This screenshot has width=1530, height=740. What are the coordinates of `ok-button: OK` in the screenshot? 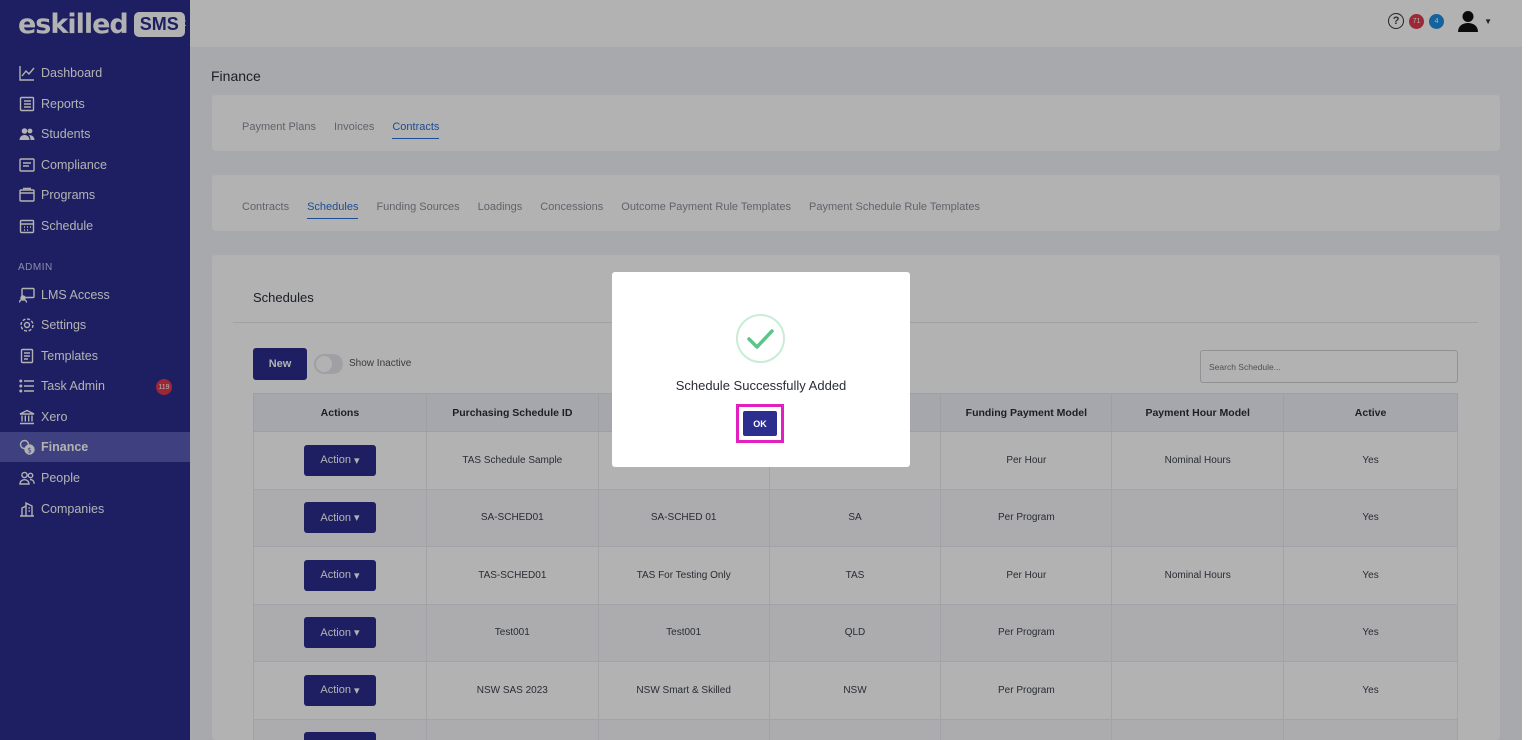 It's located at (760, 423).